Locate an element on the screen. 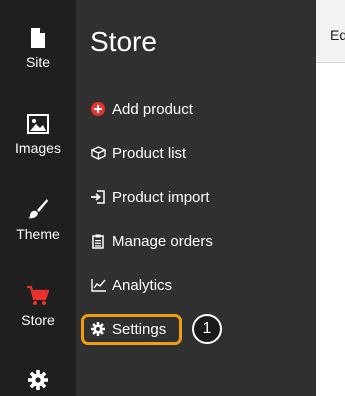 This screenshot has width=345, height=396. import-icon is located at coordinates (98, 197).